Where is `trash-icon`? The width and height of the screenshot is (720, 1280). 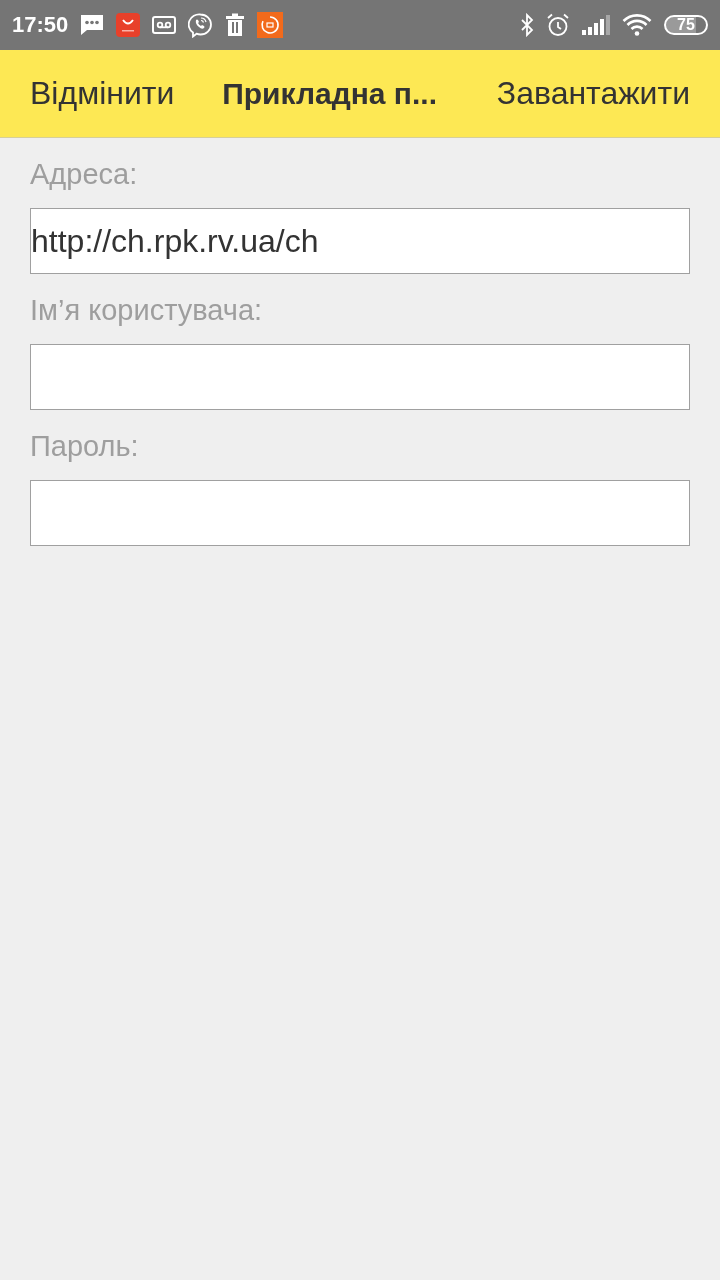 trash-icon is located at coordinates (235, 25).